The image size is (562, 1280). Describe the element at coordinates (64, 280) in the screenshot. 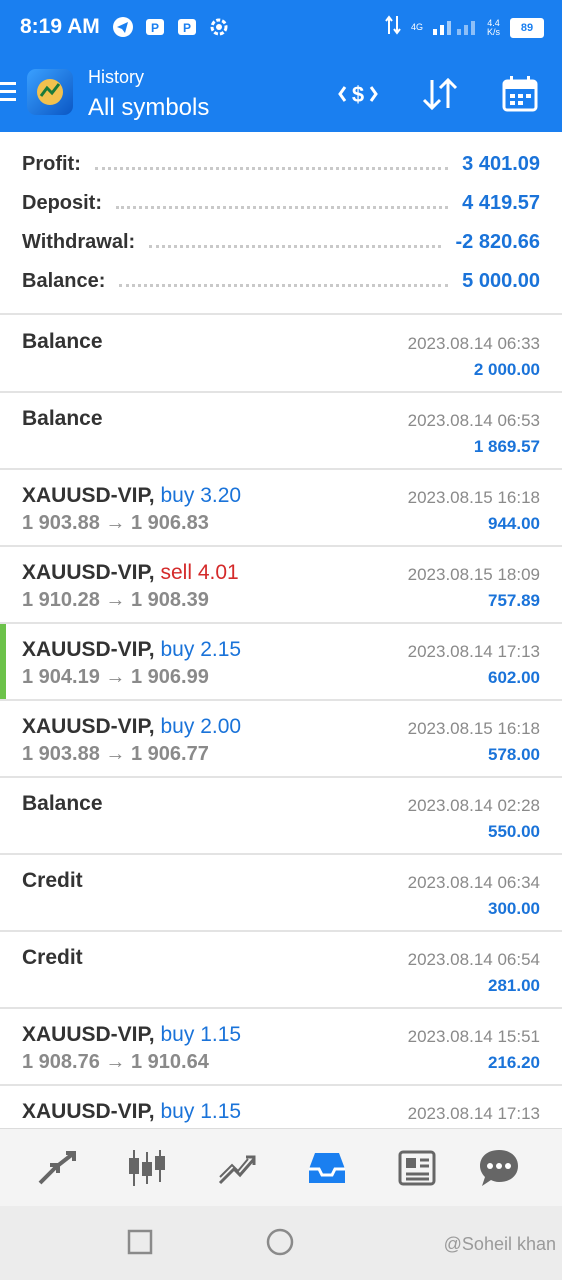

I see `summary-label: Balance:` at that location.